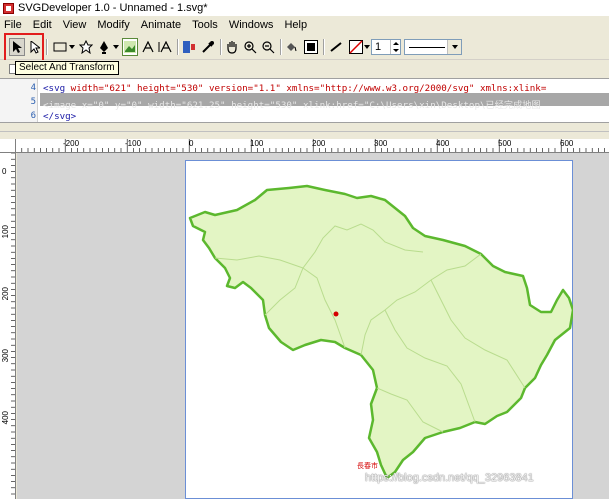 The width and height of the screenshot is (609, 499). What do you see at coordinates (104, 47) in the screenshot?
I see `pen-tool-icon` at bounding box center [104, 47].